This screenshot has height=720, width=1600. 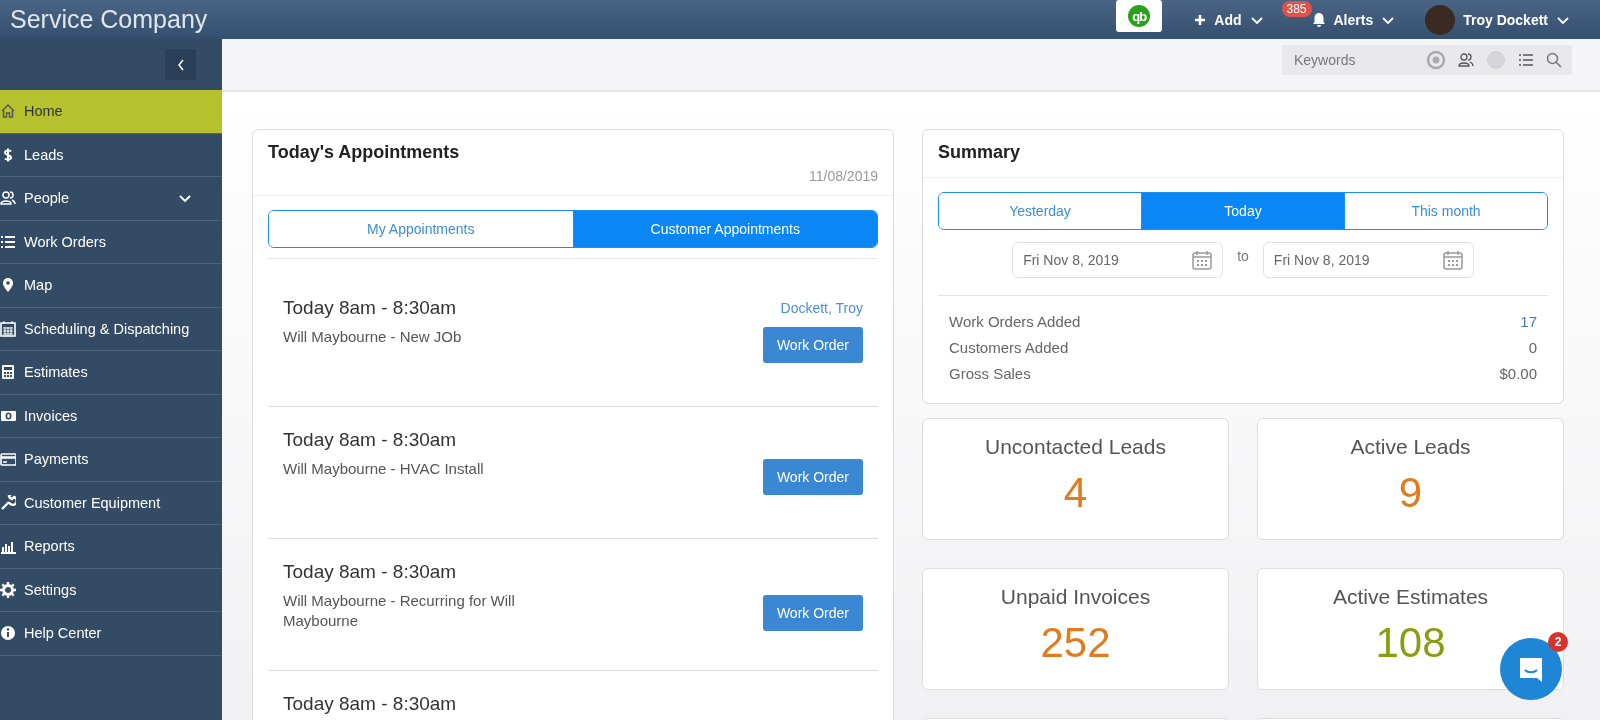 I want to click on add-button: Add, so click(x=1229, y=19).